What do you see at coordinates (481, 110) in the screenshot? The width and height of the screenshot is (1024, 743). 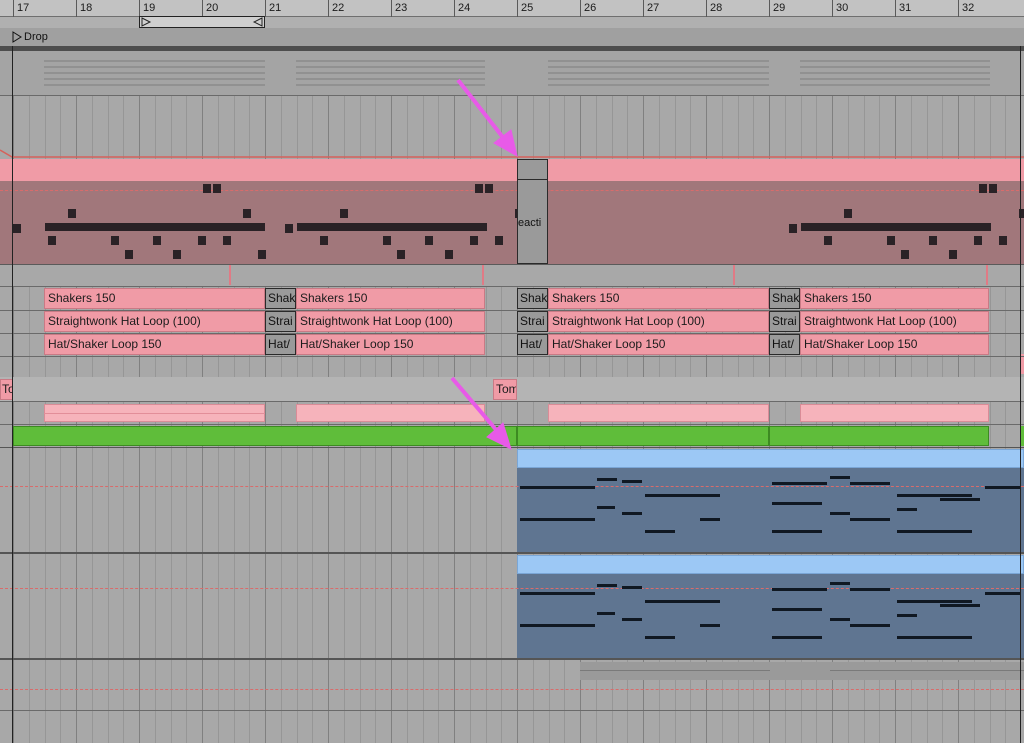 I see `annotation-arrow-icon` at bounding box center [481, 110].